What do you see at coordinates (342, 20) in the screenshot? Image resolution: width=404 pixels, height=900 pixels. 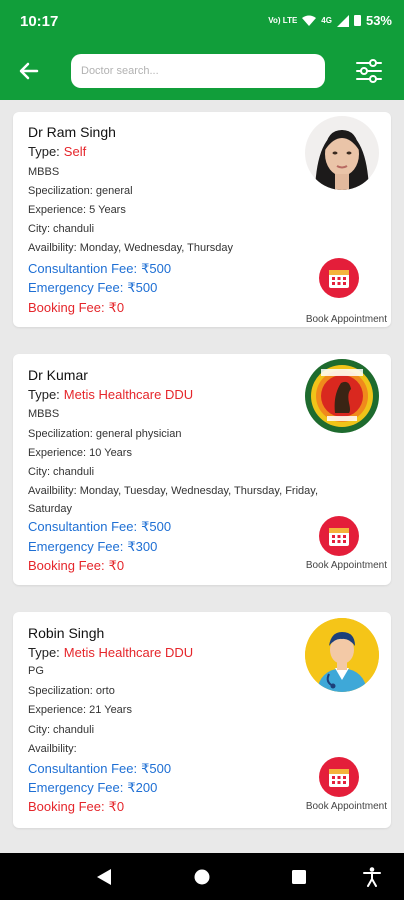 I see `signal-icon` at bounding box center [342, 20].